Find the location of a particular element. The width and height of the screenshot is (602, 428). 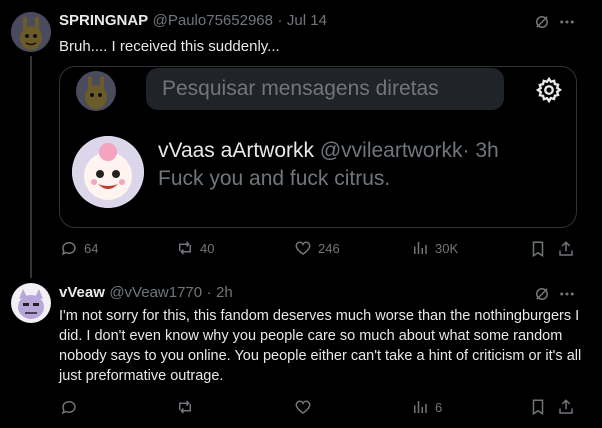

dm-time: 3h is located at coordinates (487, 150).